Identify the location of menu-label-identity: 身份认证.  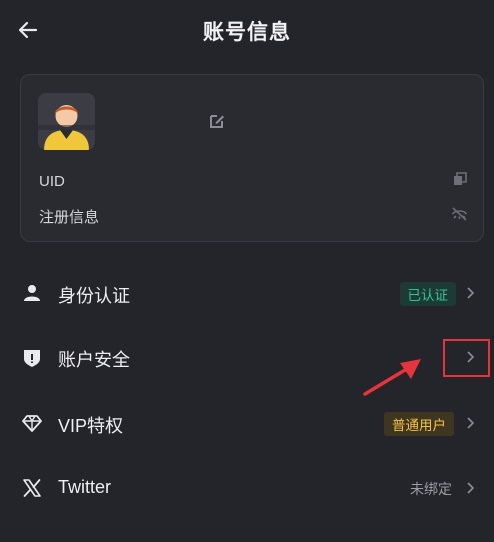
(94, 296).